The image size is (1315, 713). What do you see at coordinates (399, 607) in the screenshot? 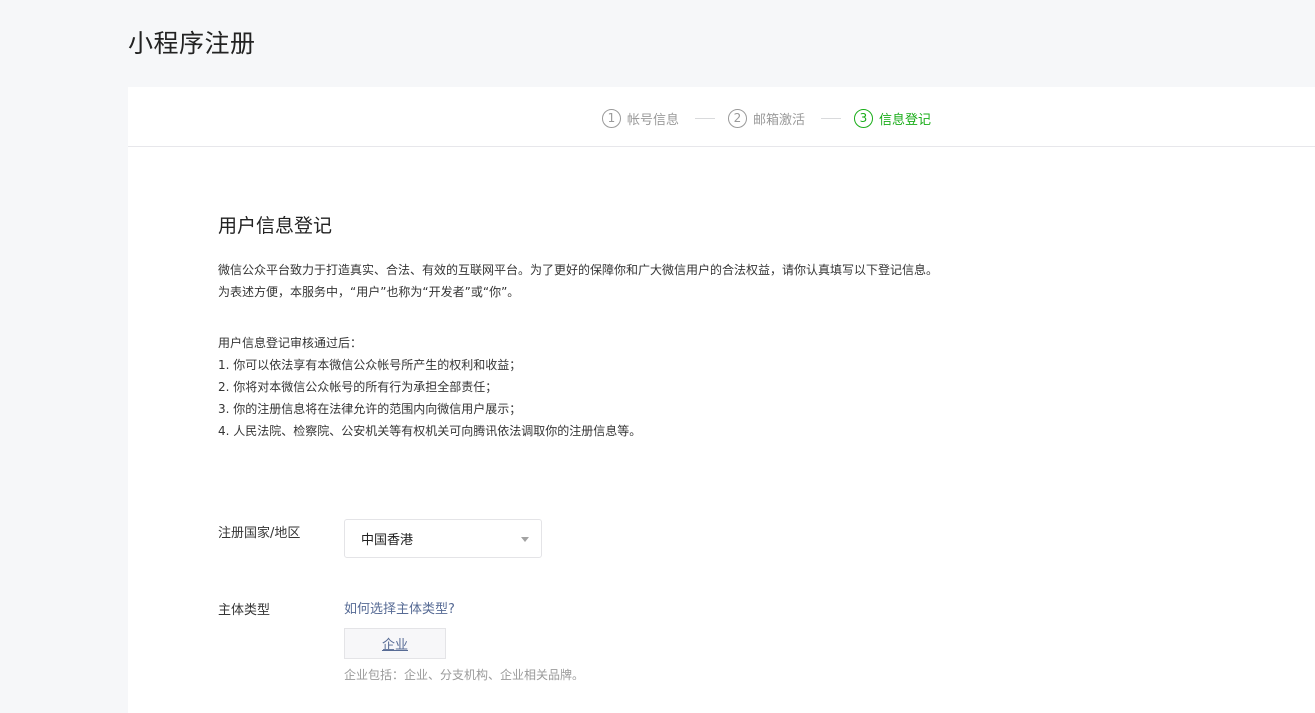
I see `entity-type-help-link: 如何选择主体类型?` at bounding box center [399, 607].